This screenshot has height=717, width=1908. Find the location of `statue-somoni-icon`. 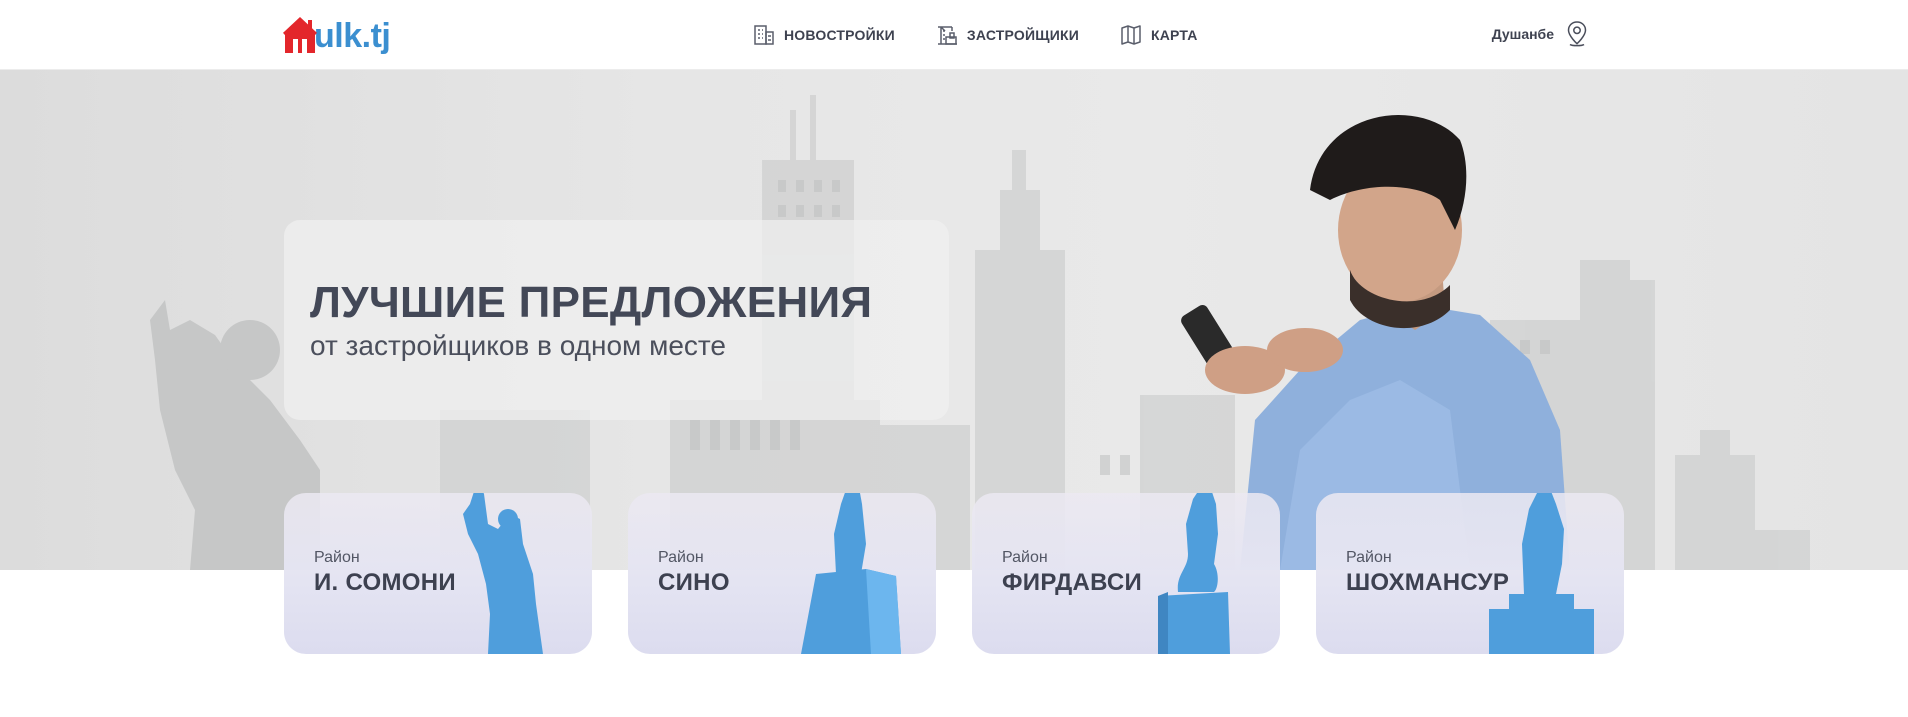

statue-somoni-icon is located at coordinates (503, 573).